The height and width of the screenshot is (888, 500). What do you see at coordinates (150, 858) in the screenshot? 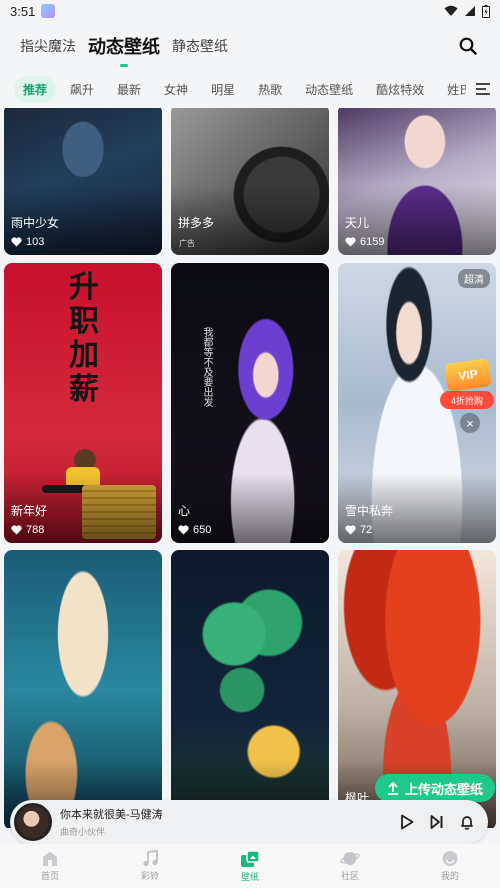
I see `music-note-icon` at bounding box center [150, 858].